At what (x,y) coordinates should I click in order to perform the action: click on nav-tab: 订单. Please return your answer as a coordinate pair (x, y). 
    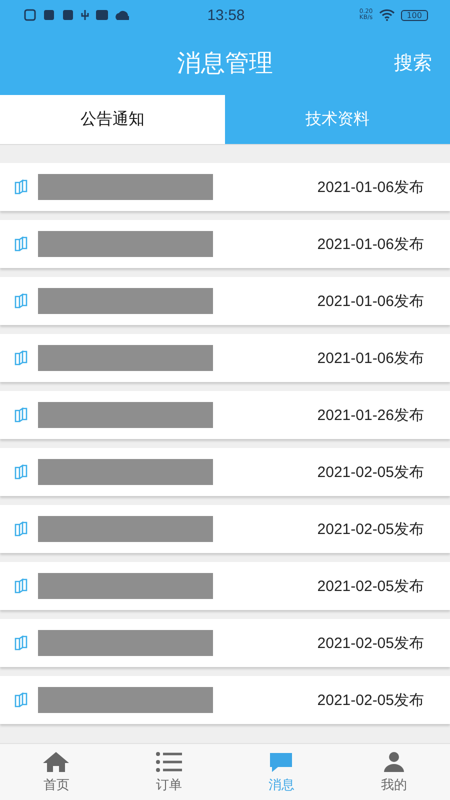
    Looking at the image, I should click on (168, 772).